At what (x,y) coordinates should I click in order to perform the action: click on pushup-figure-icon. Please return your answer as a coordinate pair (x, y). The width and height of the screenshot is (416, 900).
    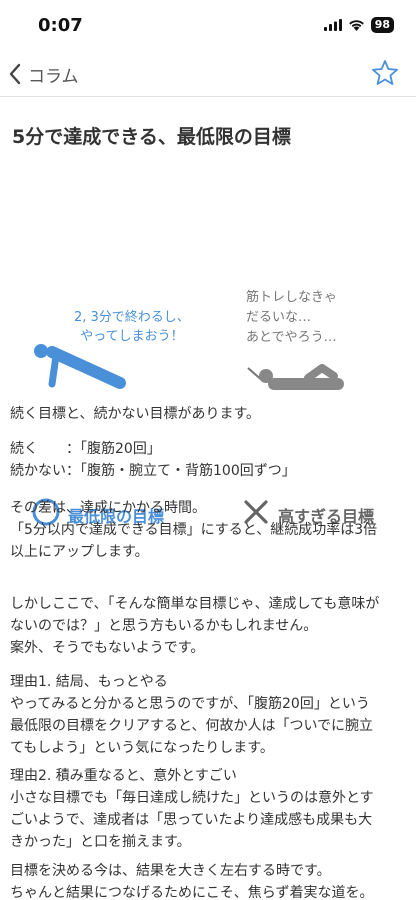
    Looking at the image, I should click on (80, 366).